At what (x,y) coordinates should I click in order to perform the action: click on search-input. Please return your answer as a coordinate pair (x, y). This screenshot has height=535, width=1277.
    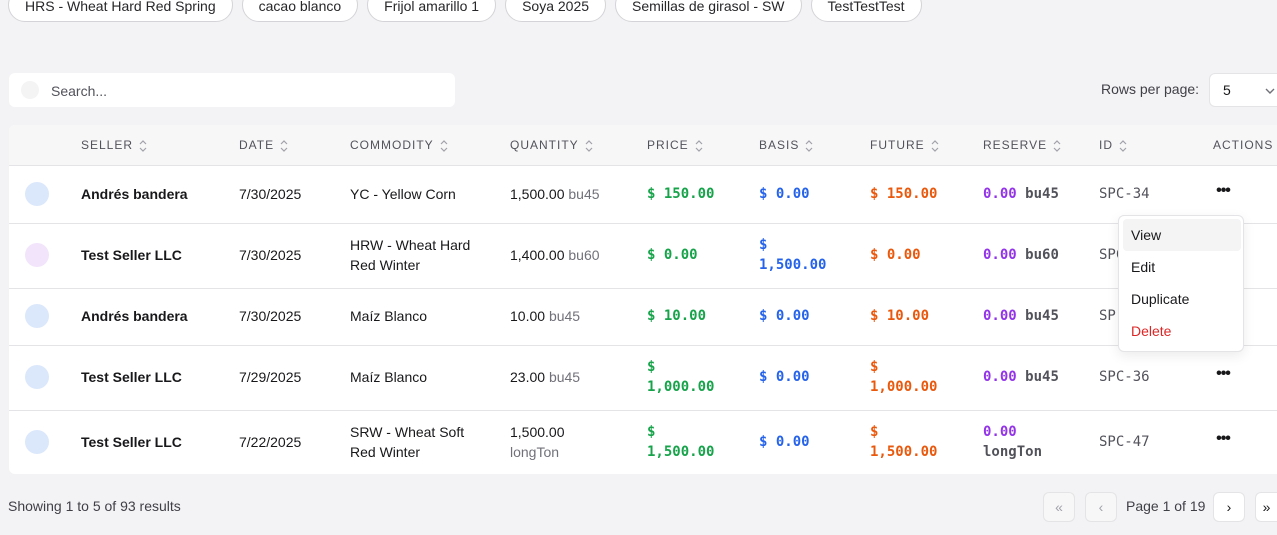
    Looking at the image, I should click on (249, 91).